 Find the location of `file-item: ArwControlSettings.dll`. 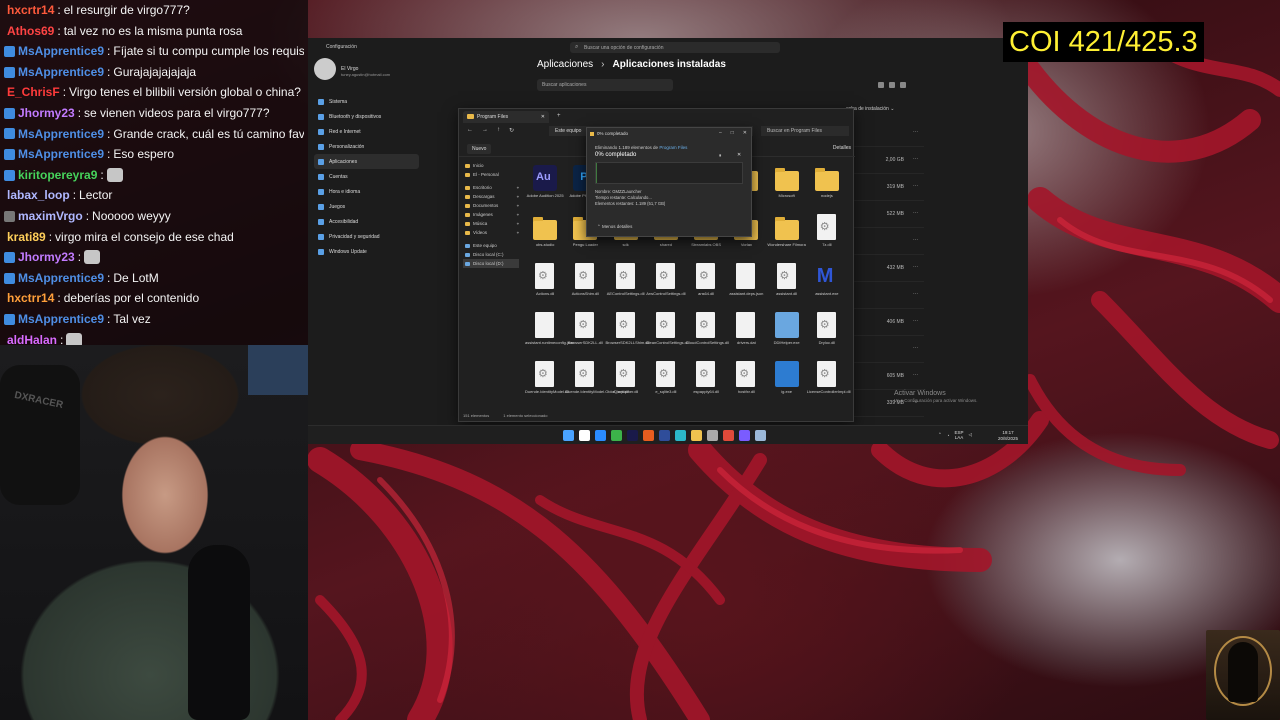

file-item: ArwControlSettings.dll is located at coordinates (666, 285).